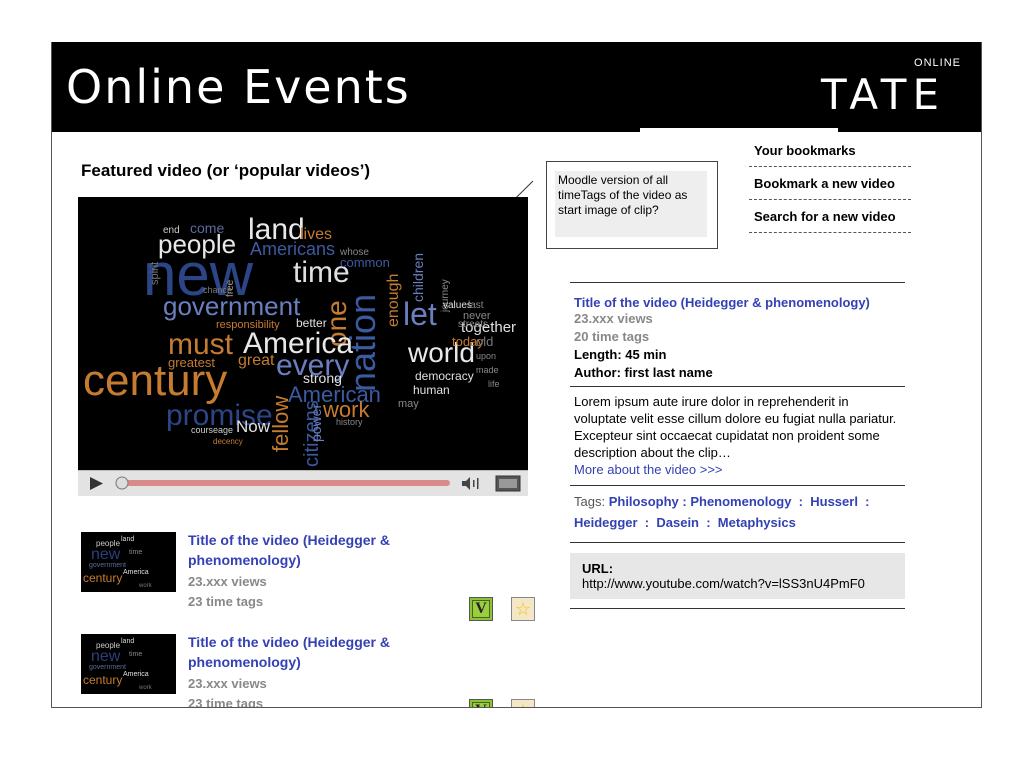 The height and width of the screenshot is (768, 1024). Describe the element at coordinates (830, 216) in the screenshot. I see `search-new-video-link: Search for a new video` at that location.